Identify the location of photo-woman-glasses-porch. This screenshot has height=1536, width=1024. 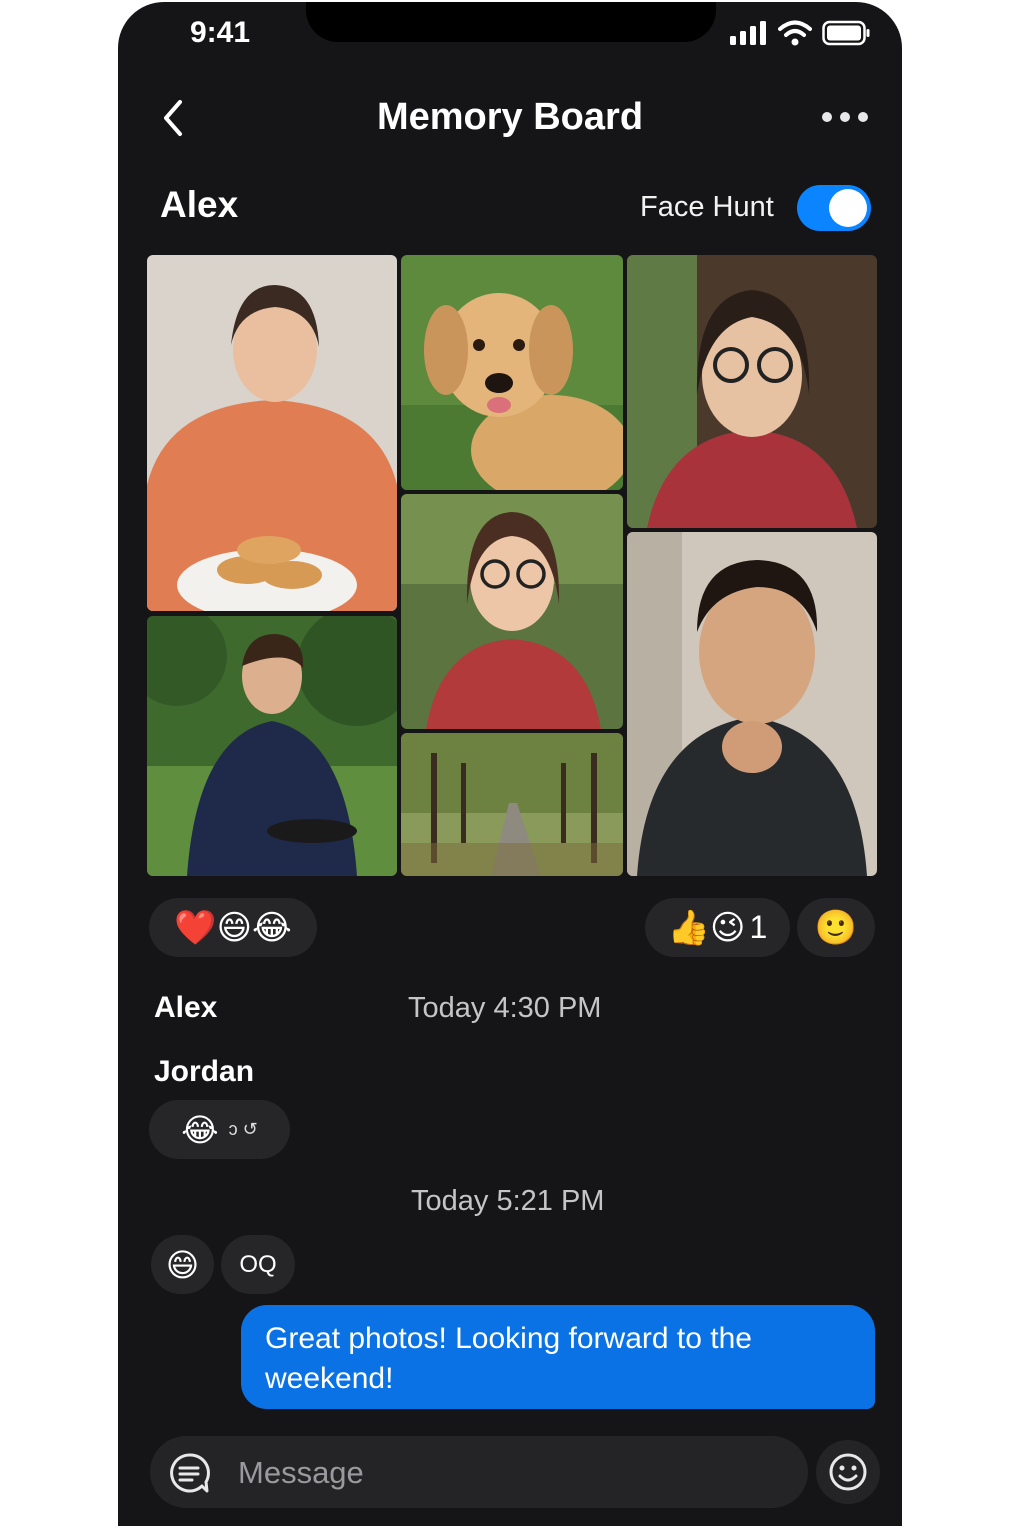
(752, 391).